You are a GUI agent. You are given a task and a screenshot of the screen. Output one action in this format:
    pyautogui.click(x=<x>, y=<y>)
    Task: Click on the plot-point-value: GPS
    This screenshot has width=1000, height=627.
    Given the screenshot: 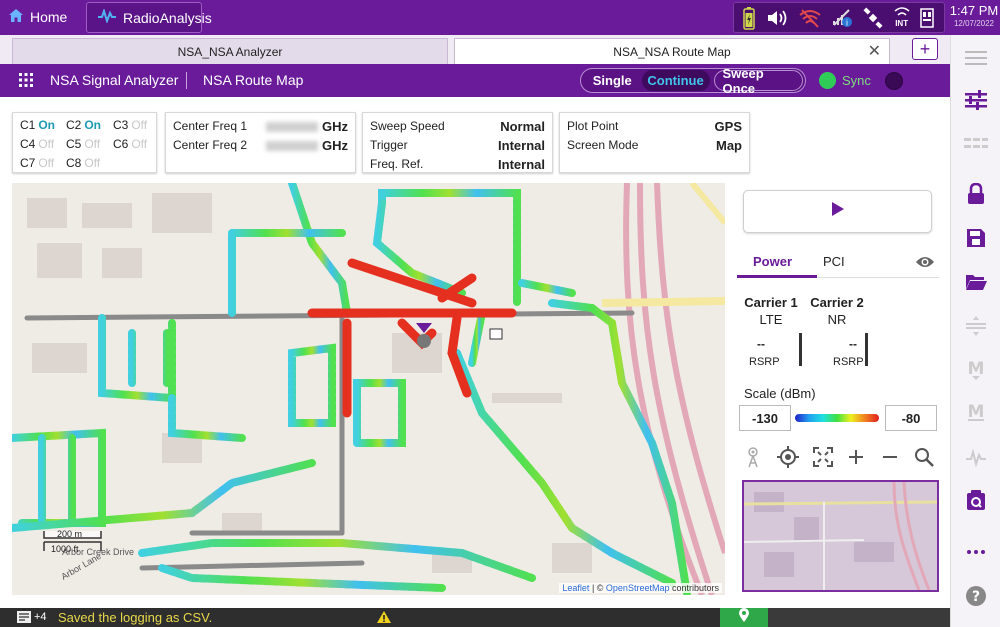 What is the action you would take?
    pyautogui.click(x=728, y=126)
    